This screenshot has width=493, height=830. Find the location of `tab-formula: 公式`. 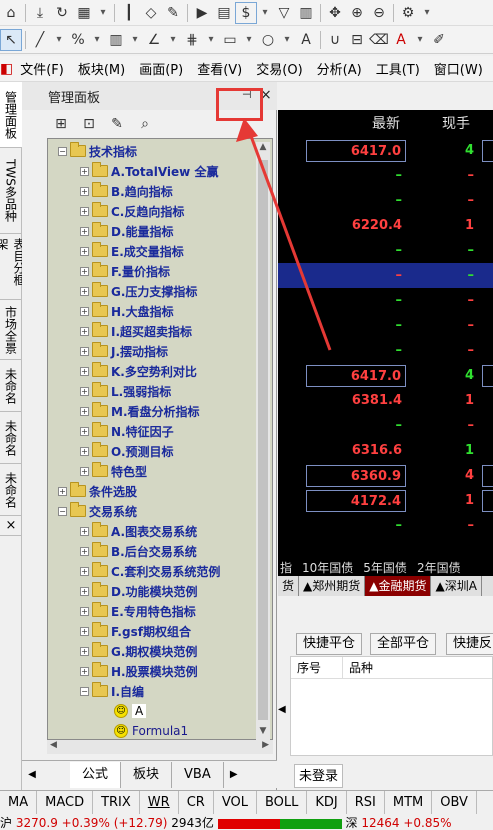

tab-formula: 公式 is located at coordinates (96, 774).